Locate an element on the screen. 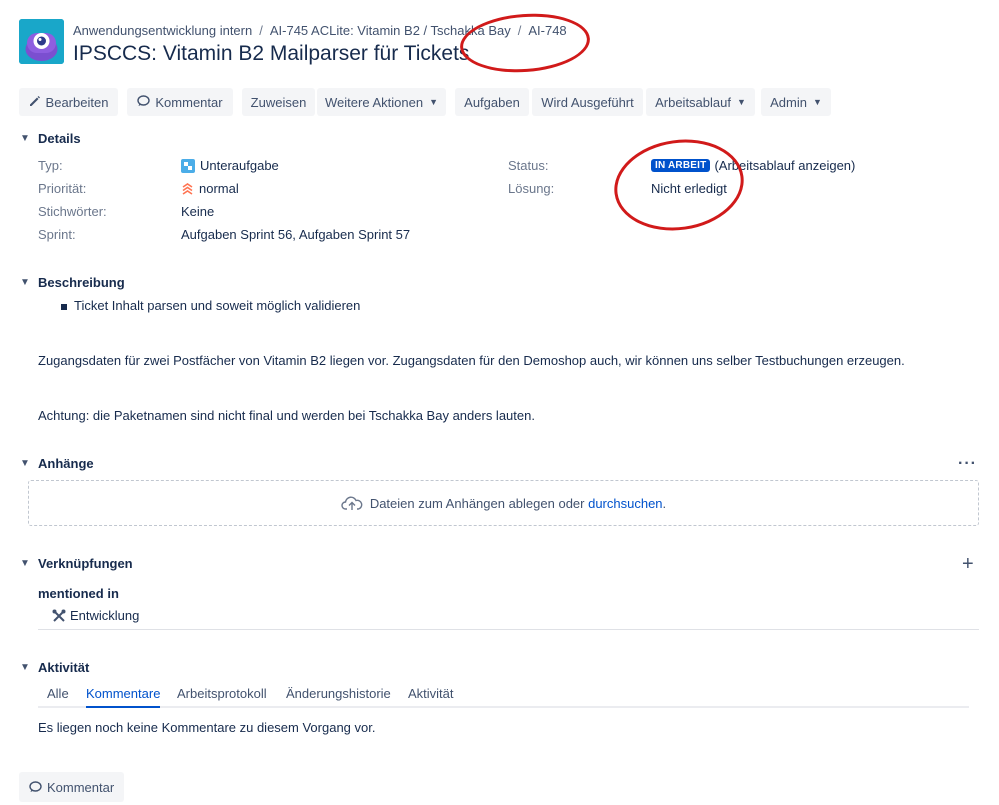  cloud-upload-icon is located at coordinates (352, 503).